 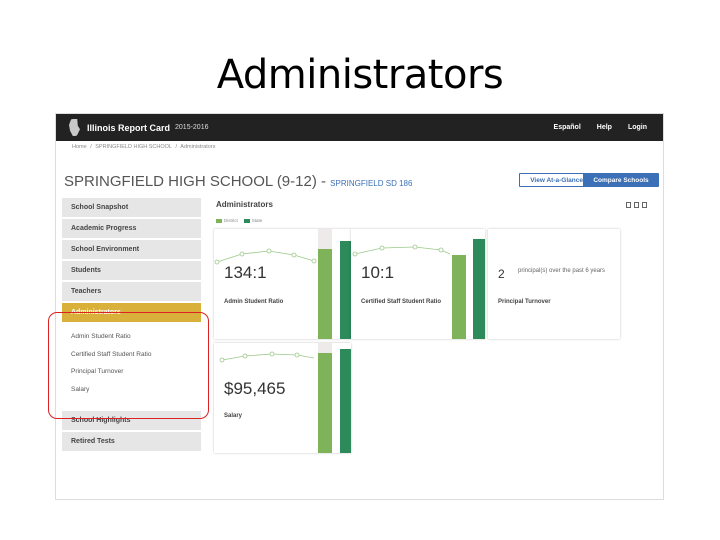 I want to click on top-links: Español Help Login, so click(x=600, y=127).